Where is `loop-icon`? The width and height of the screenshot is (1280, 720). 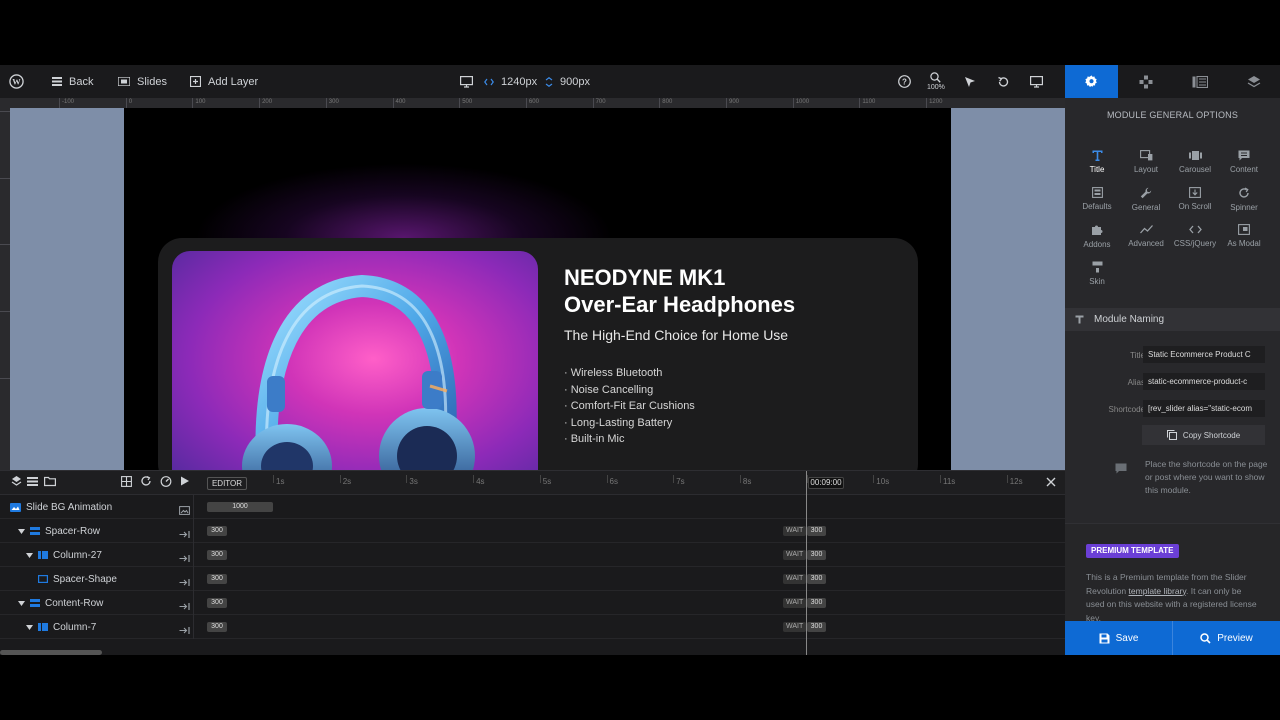
loop-icon is located at coordinates (146, 481).